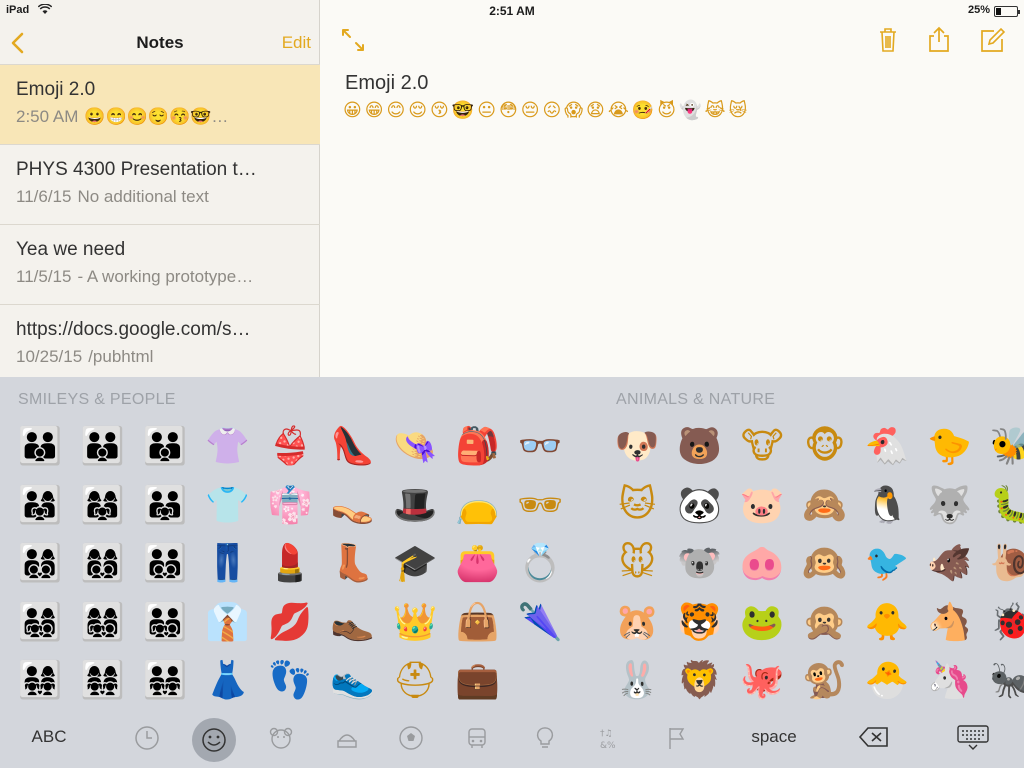  Describe the element at coordinates (165, 505) in the screenshot. I see `emoji-key: 👨‍👨‍👧` at that location.